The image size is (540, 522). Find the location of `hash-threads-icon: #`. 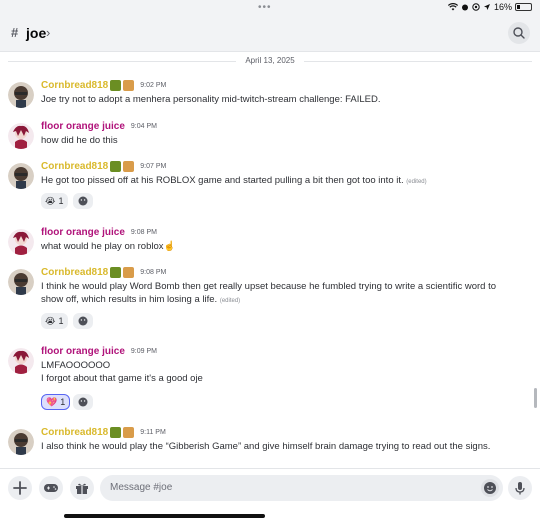

hash-threads-icon: # is located at coordinates (15, 32).